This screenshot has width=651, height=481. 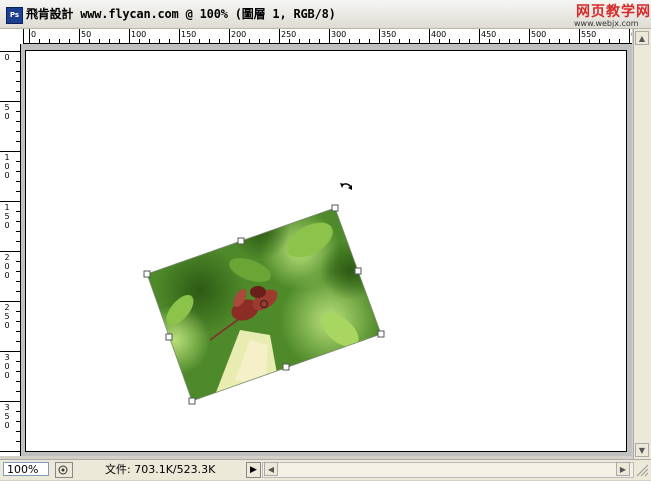 What do you see at coordinates (160, 469) in the screenshot?
I see `document-size-info: 文件: 703.1K/523.3K` at bounding box center [160, 469].